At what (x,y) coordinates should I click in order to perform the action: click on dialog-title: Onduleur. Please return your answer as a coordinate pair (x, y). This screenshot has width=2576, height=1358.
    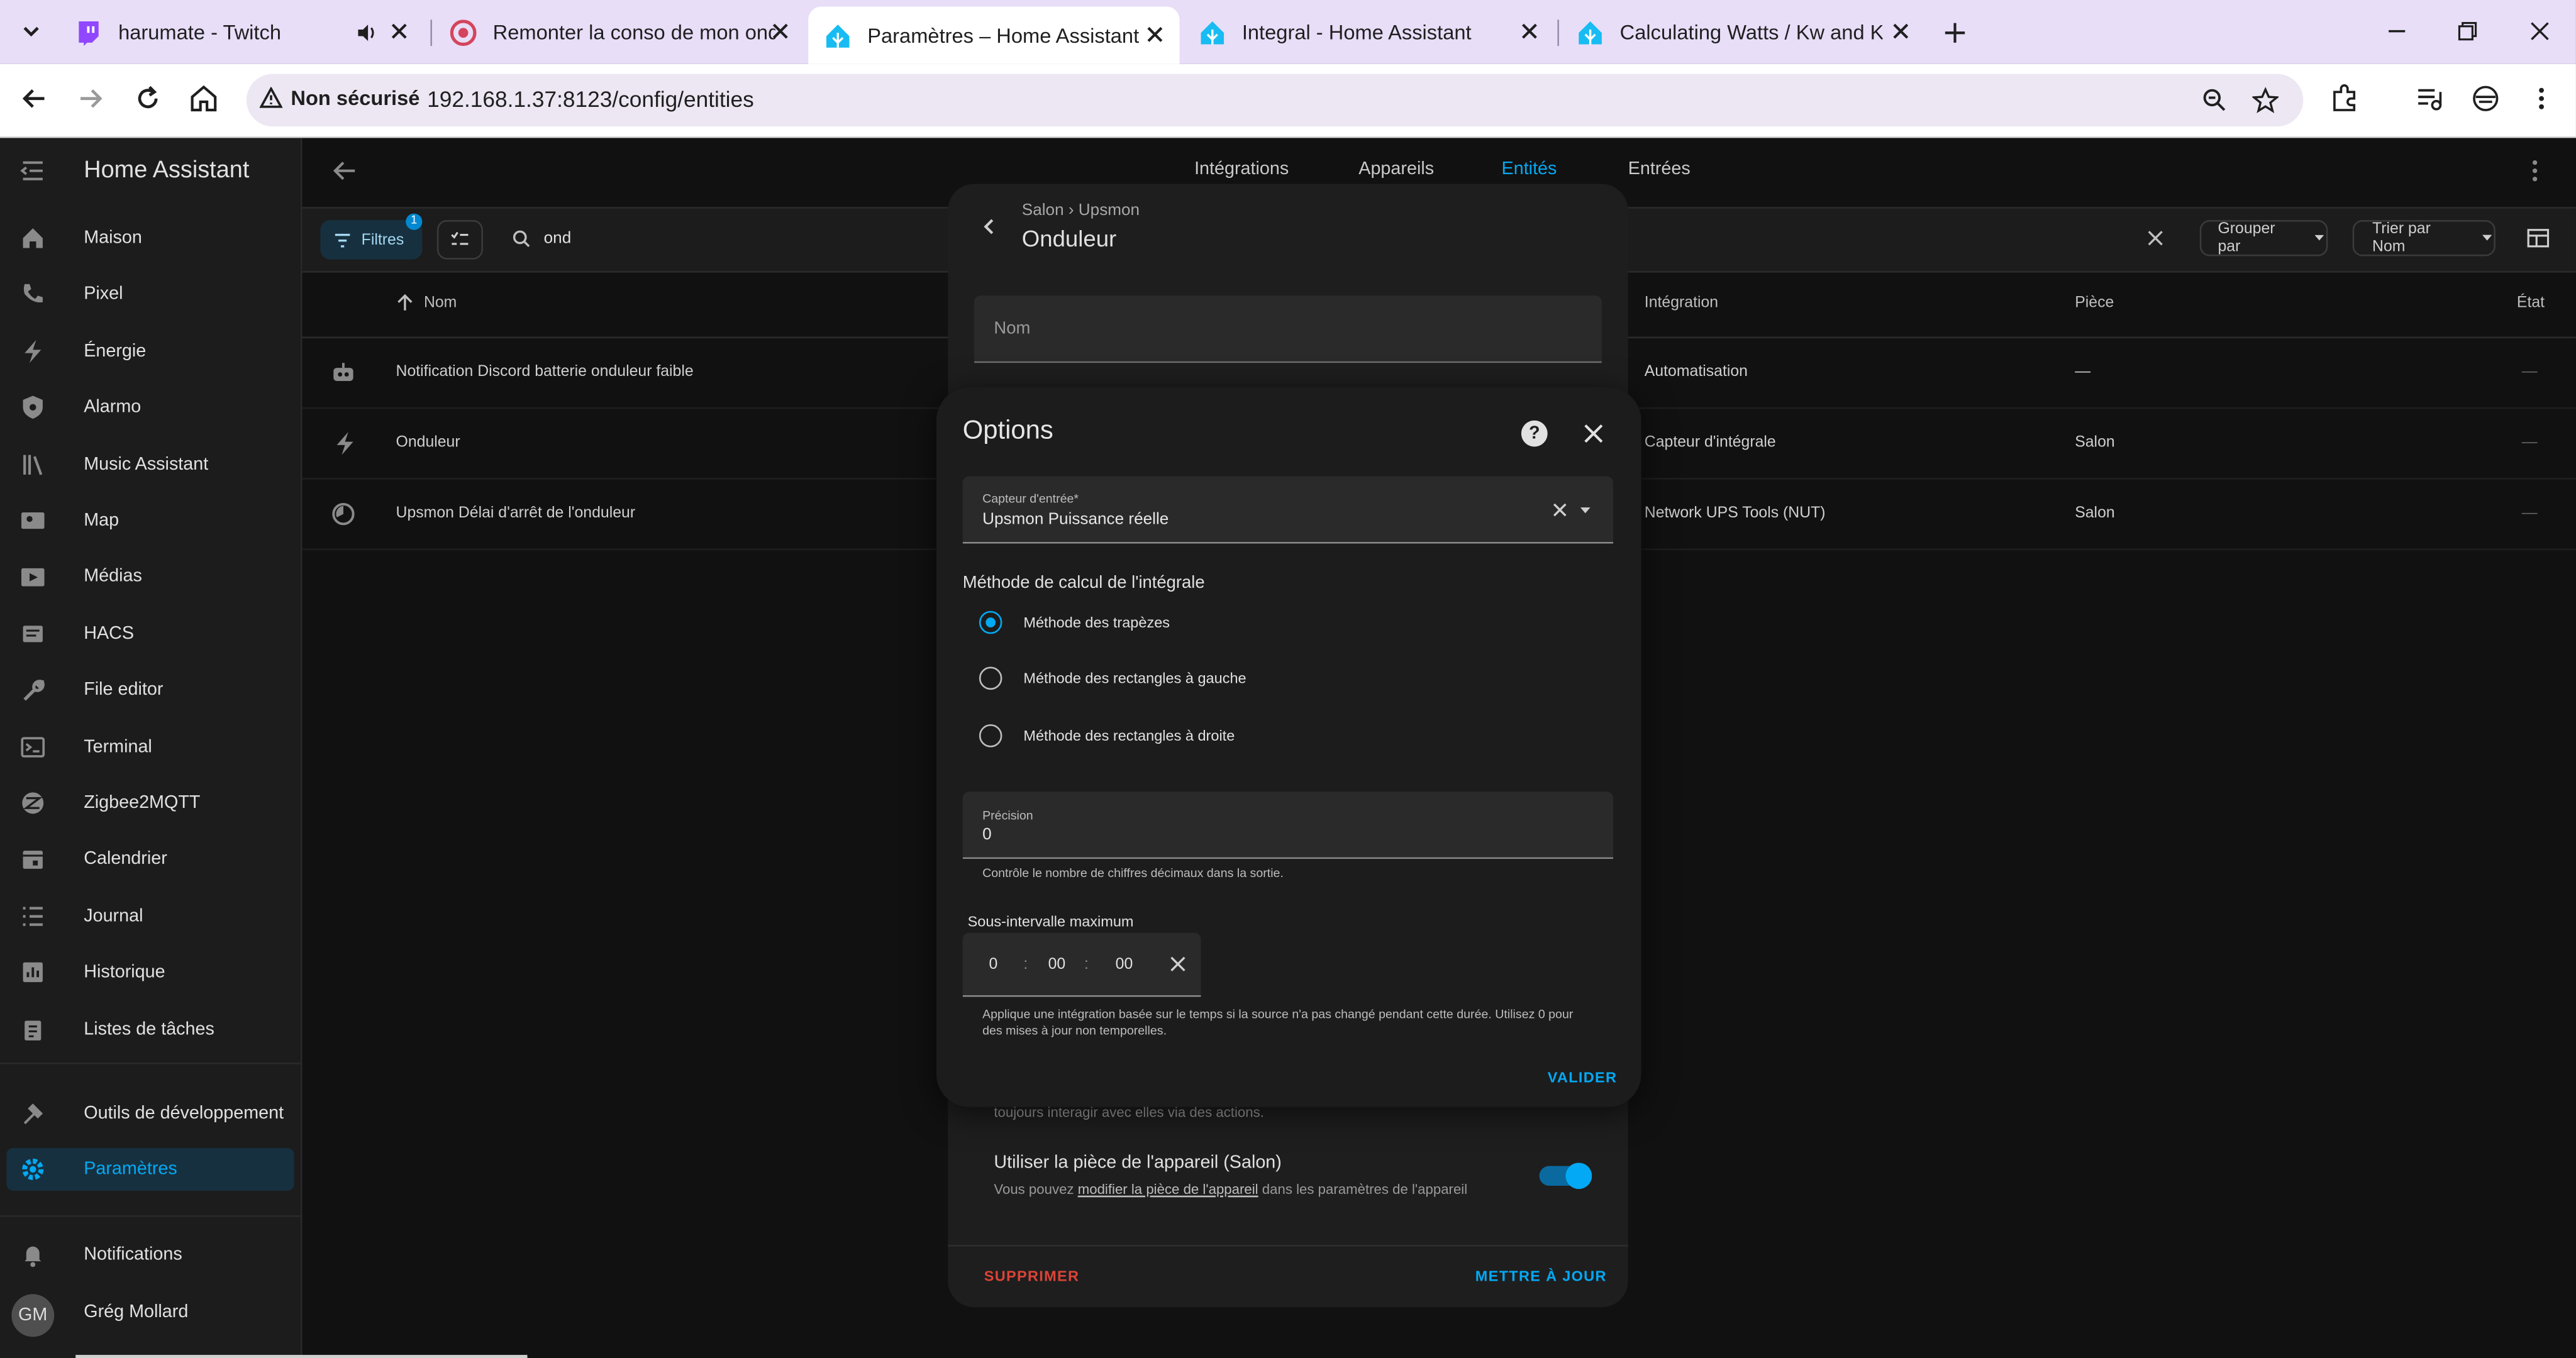
    Looking at the image, I should click on (1069, 237).